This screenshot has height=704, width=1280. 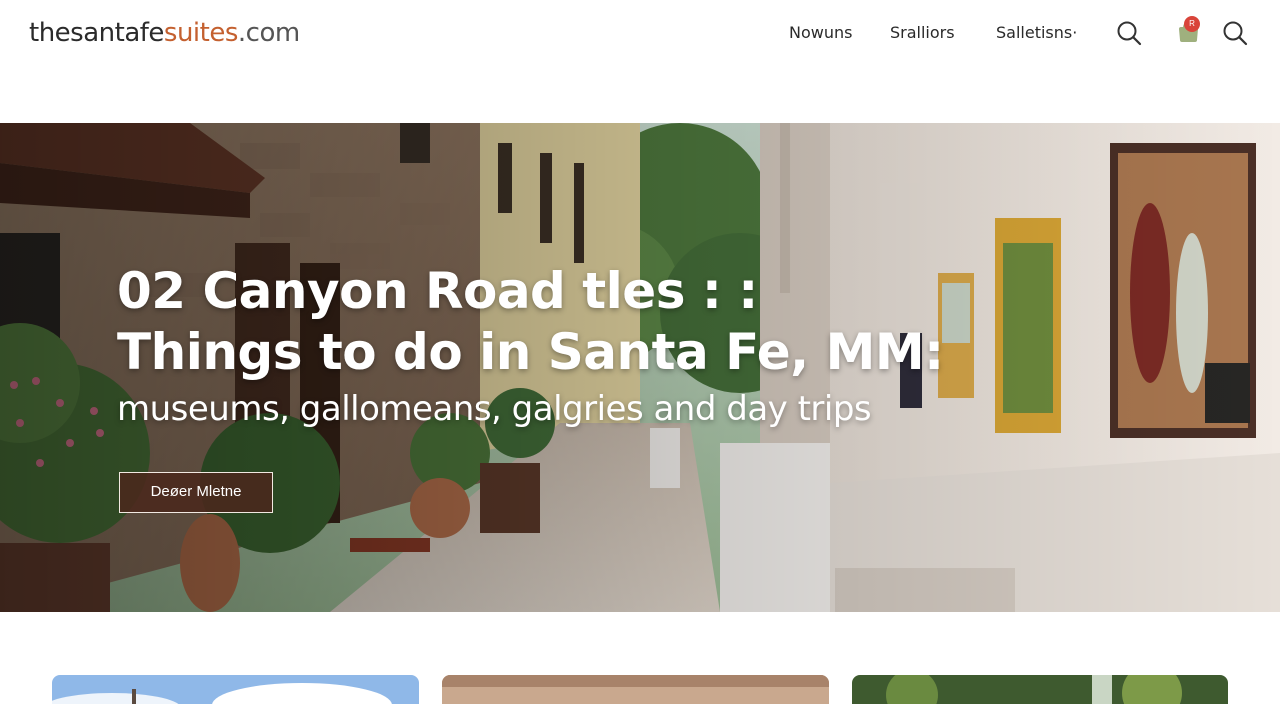 I want to click on article-card-1-image, so click(x=235, y=689).